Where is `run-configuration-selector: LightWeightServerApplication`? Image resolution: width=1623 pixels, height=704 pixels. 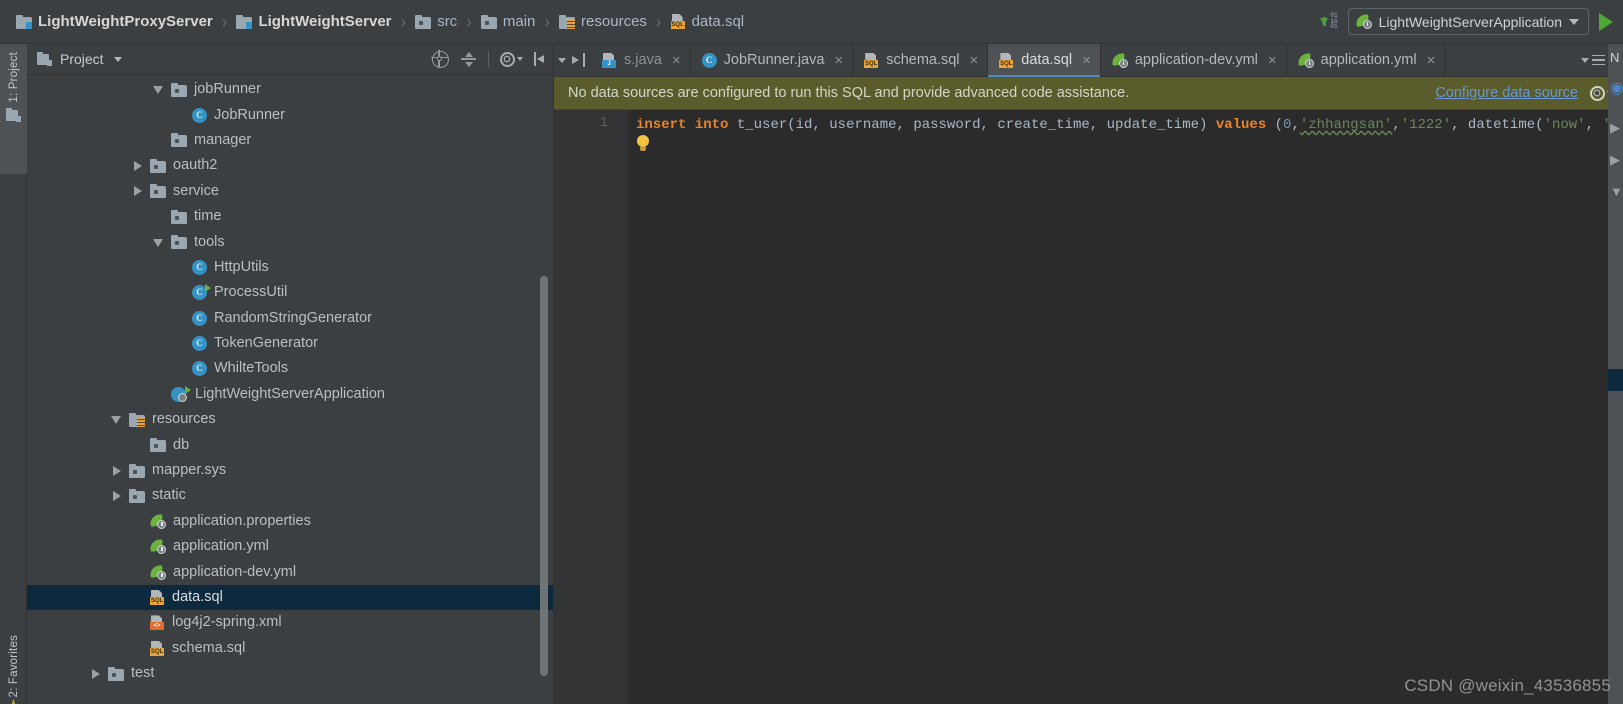 run-configuration-selector: LightWeightServerApplication is located at coordinates (1468, 21).